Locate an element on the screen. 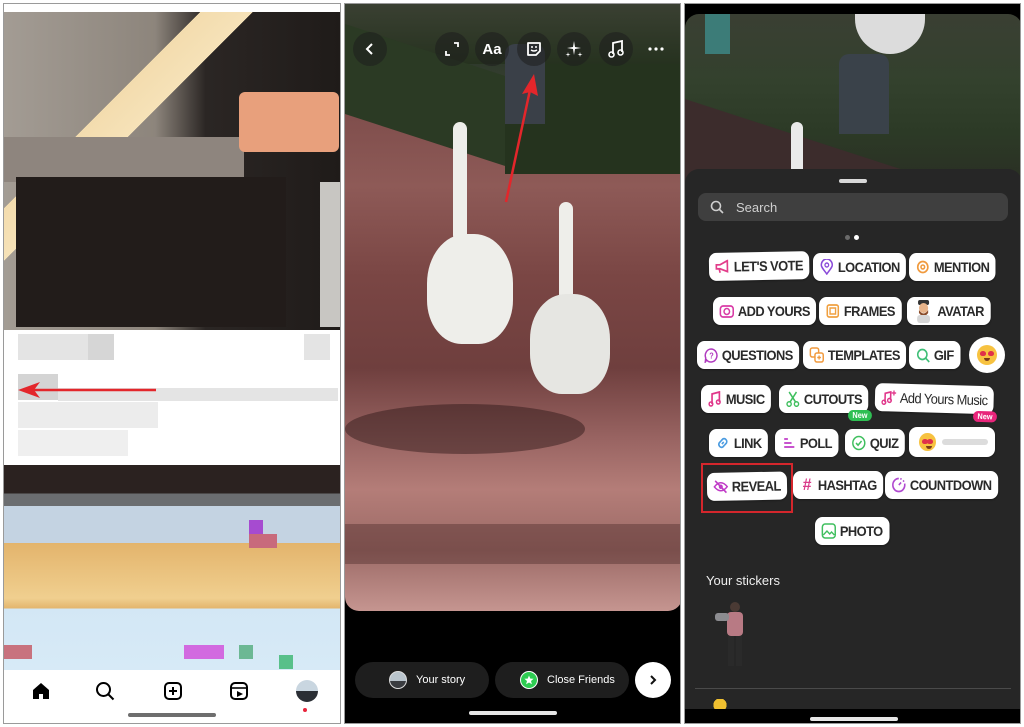  swipe-left-arrow-icon is located at coordinates (87, 390).